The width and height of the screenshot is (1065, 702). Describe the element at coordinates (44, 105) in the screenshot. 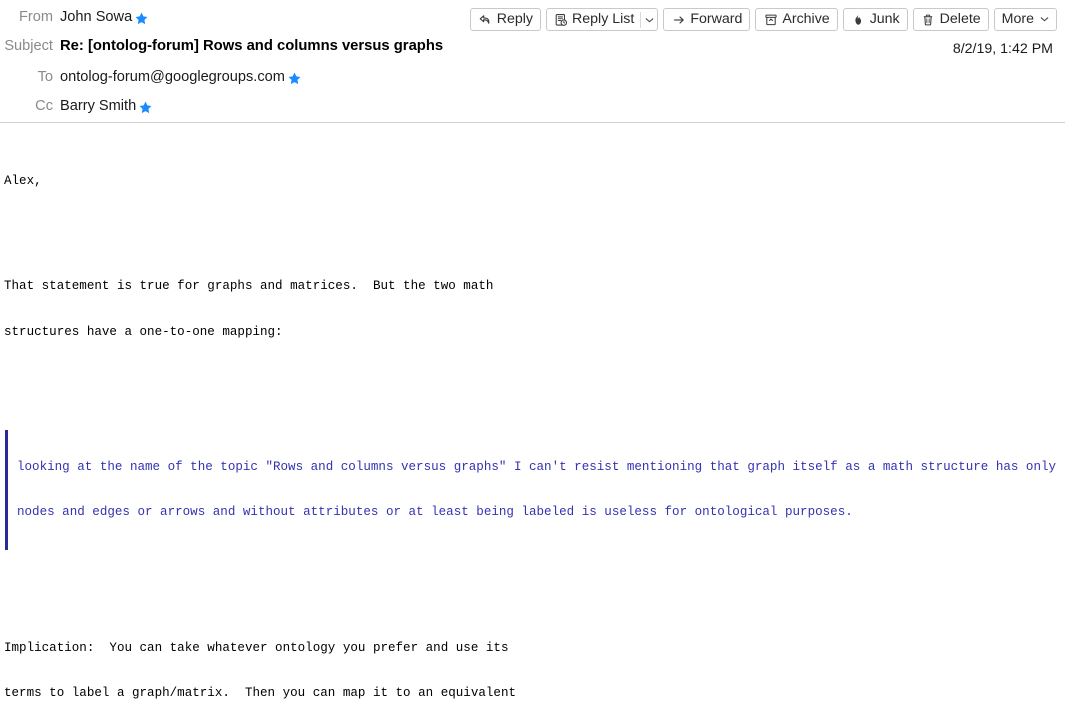

I see `cc-label: Cc` at that location.